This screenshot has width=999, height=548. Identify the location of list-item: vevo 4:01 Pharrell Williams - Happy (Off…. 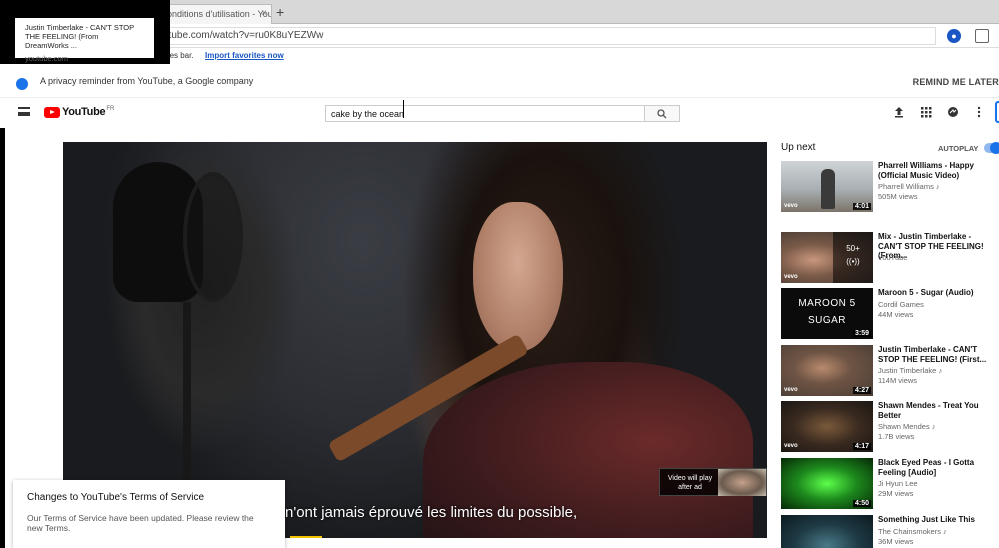
(890, 188).